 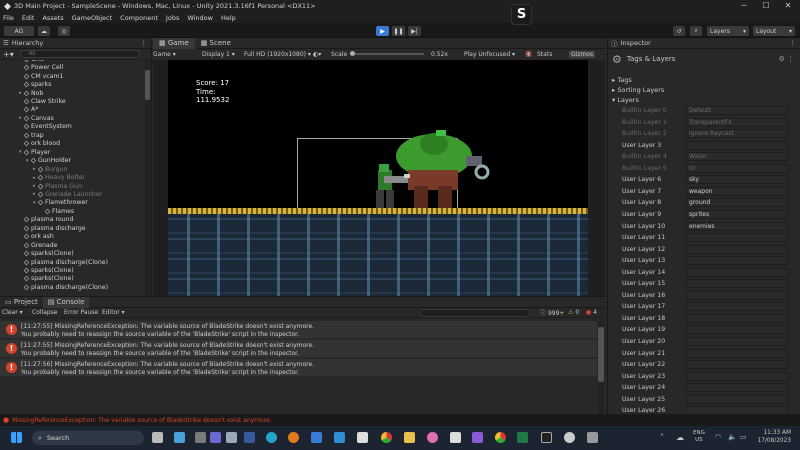 I want to click on hierarchy-item: plasma round, so click(x=72, y=220).